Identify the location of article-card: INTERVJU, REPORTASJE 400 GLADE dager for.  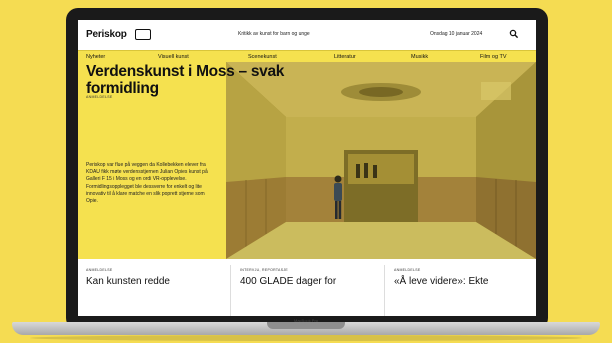
(307, 287).